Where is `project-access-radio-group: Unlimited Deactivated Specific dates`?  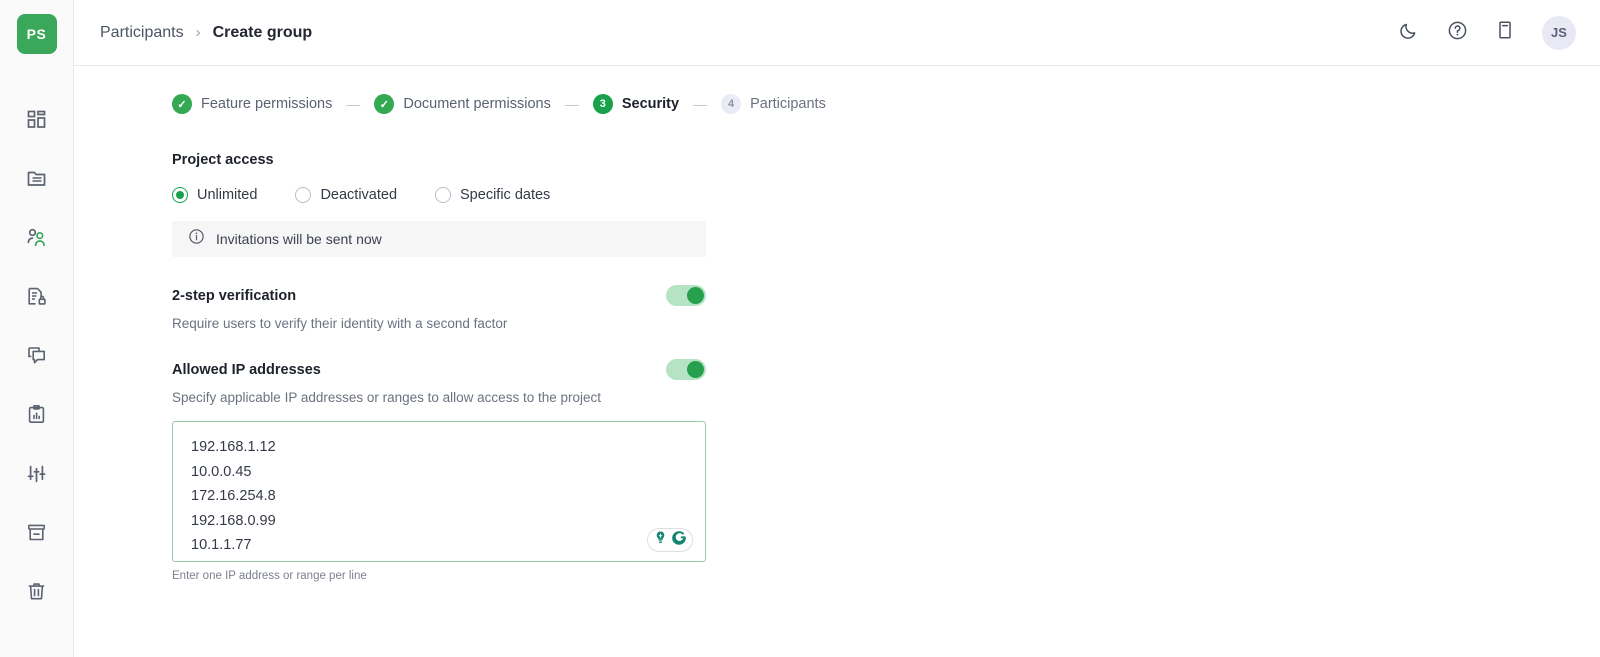 project-access-radio-group: Unlimited Deactivated Specific dates is located at coordinates (886, 195).